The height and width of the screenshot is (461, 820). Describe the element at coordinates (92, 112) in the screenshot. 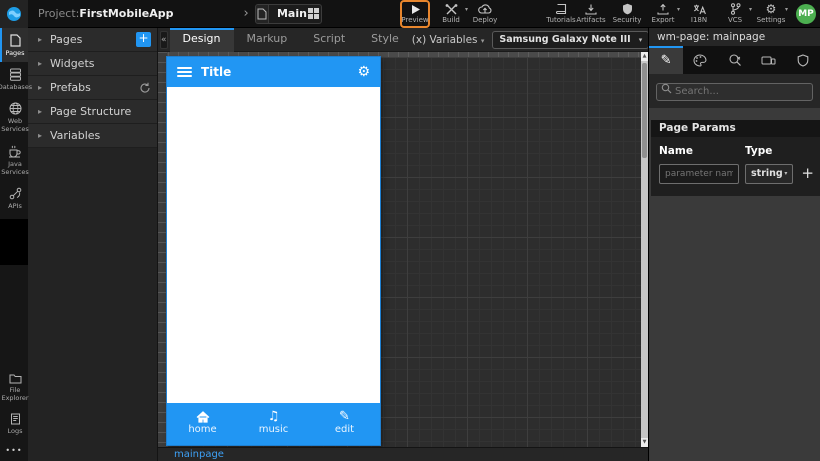

I see `explorer-section-page-structure: ▸ Page Structure` at that location.